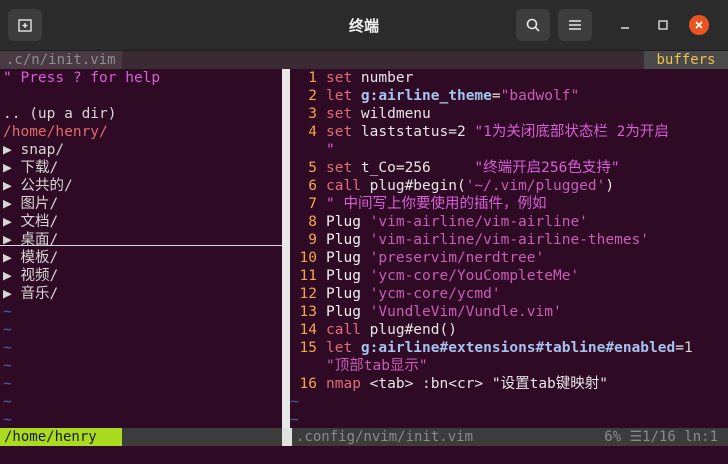 This screenshot has width=728, height=464. I want to click on code-line: ", so click(330, 150).